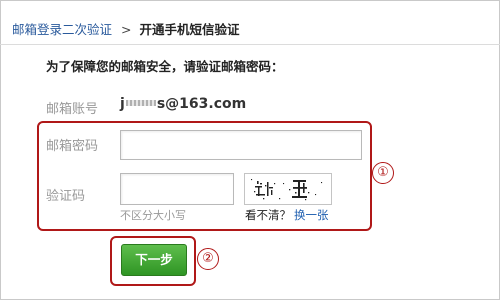 The width and height of the screenshot is (500, 300). I want to click on annotation-marker-1: ①, so click(383, 173).